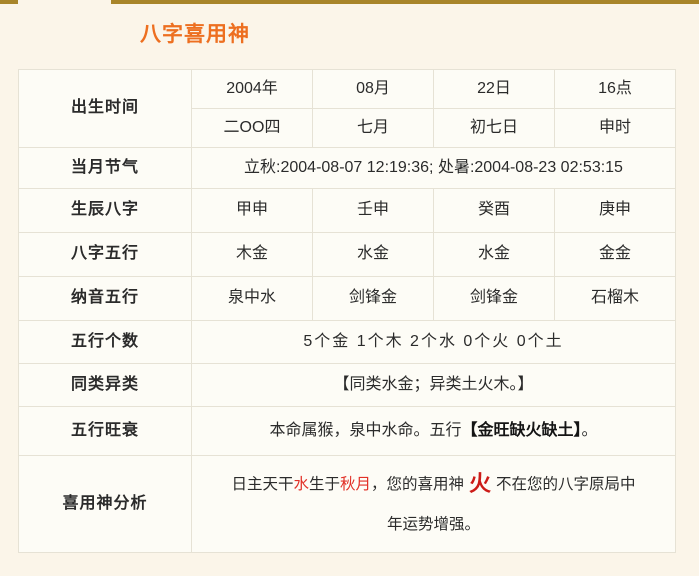 The image size is (699, 576). I want to click on top-border-notch, so click(64, 2).